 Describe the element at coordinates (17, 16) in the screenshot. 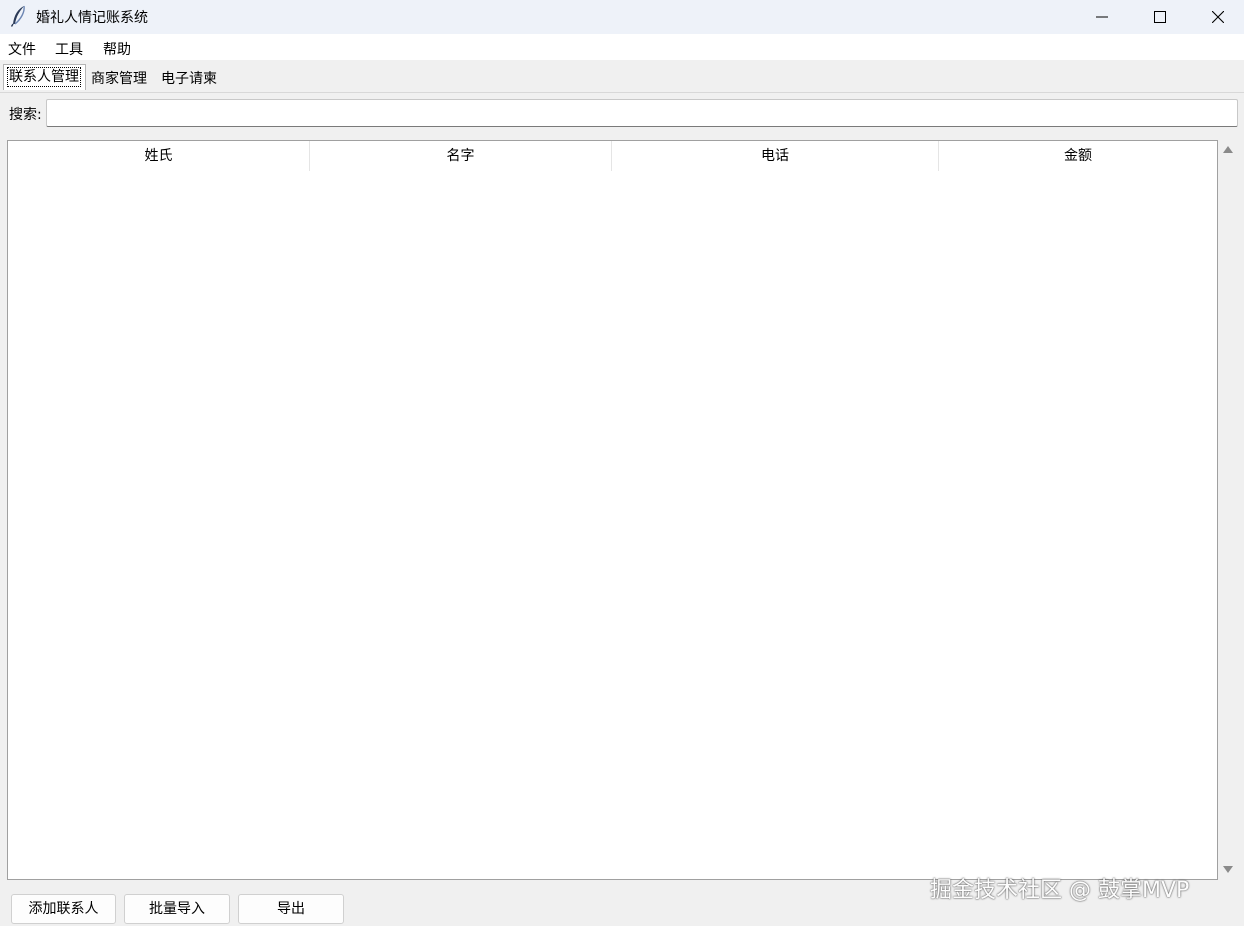

I see `feather-icon` at that location.